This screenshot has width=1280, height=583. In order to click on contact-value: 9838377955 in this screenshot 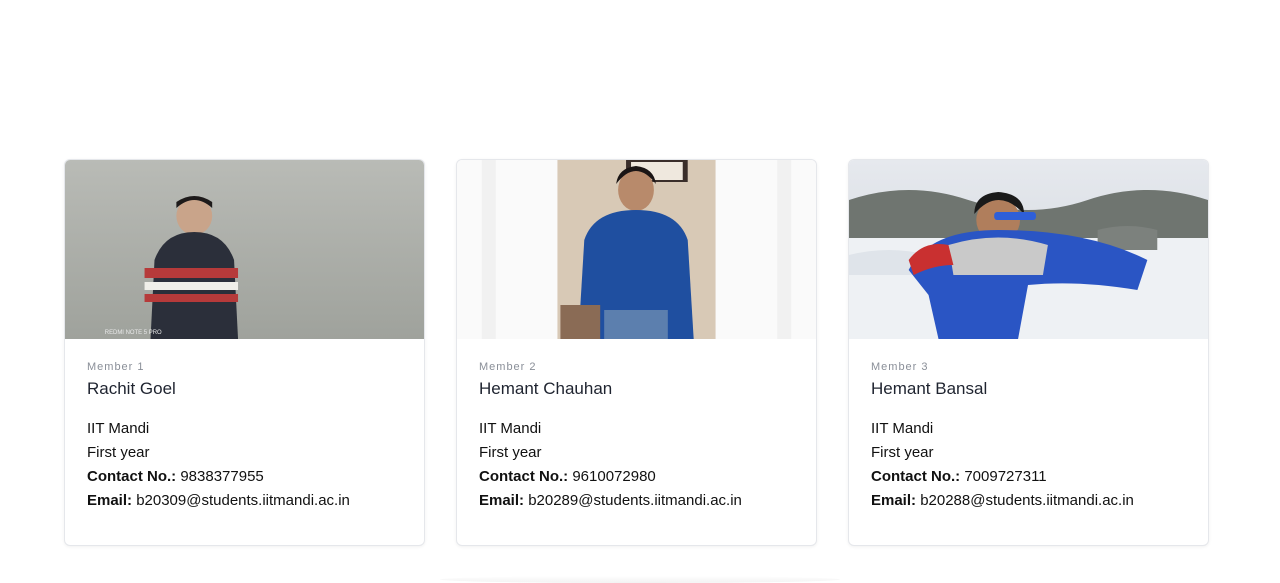, I will do `click(222, 476)`.